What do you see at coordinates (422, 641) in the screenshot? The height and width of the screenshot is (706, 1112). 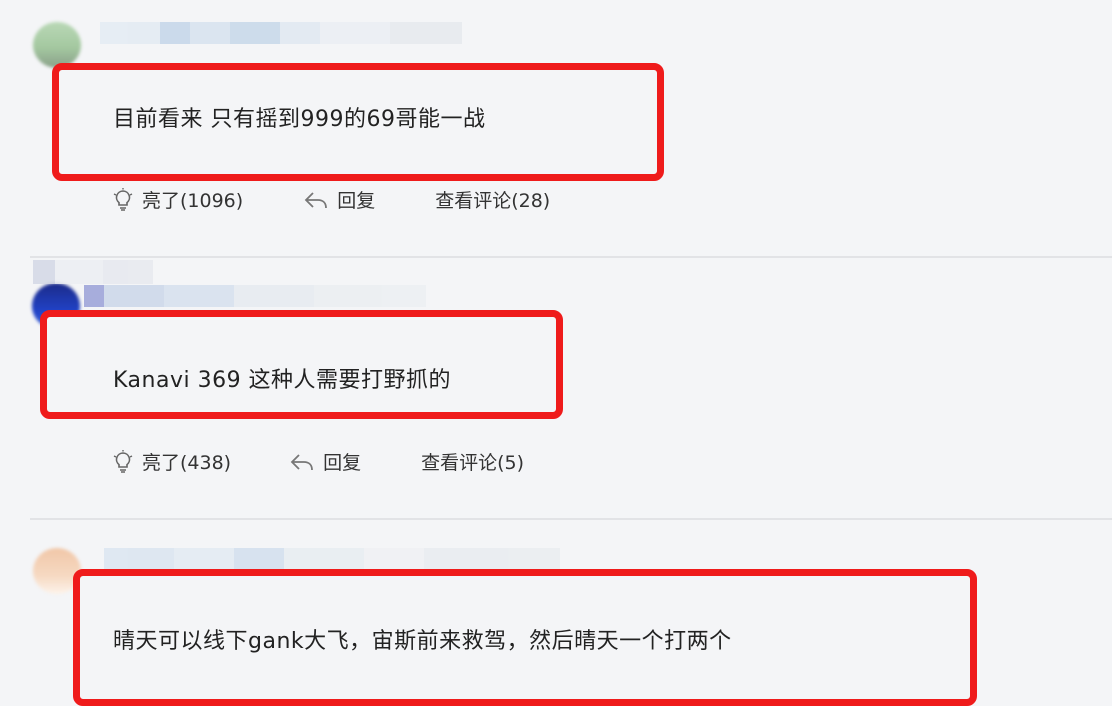 I see `comment-text: 晴天可以线下gank大飞，宙斯前来救驾，然后晴天一个打两个` at bounding box center [422, 641].